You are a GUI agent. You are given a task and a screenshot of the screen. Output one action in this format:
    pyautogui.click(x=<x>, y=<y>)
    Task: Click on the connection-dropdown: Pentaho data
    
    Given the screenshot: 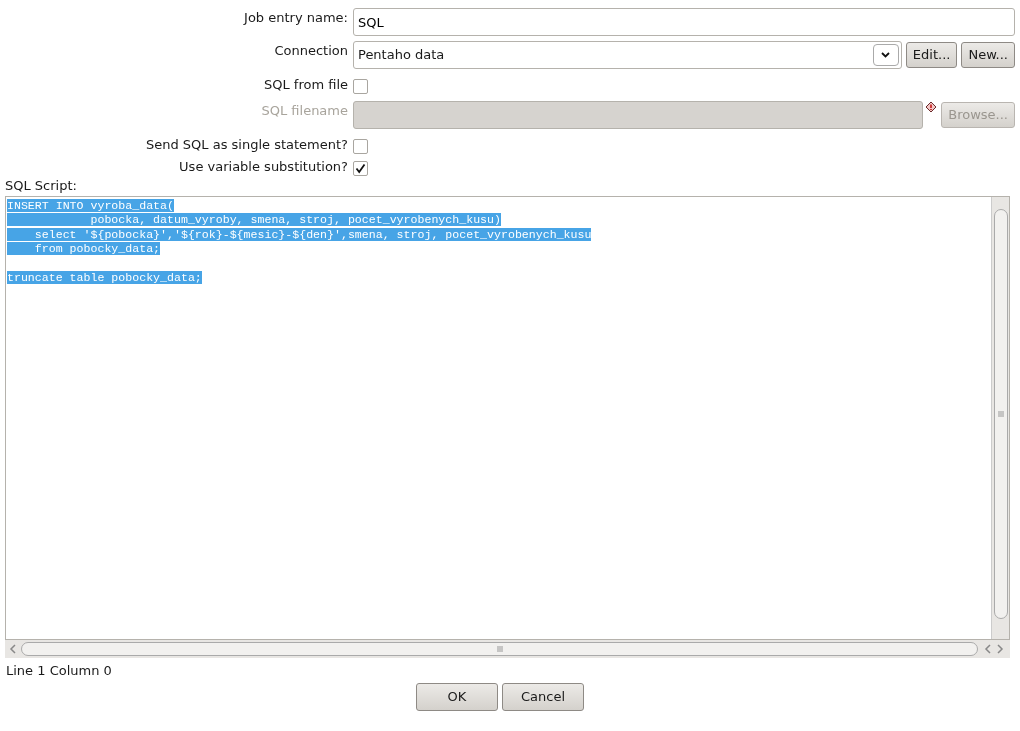 What is the action you would take?
    pyautogui.click(x=627, y=55)
    